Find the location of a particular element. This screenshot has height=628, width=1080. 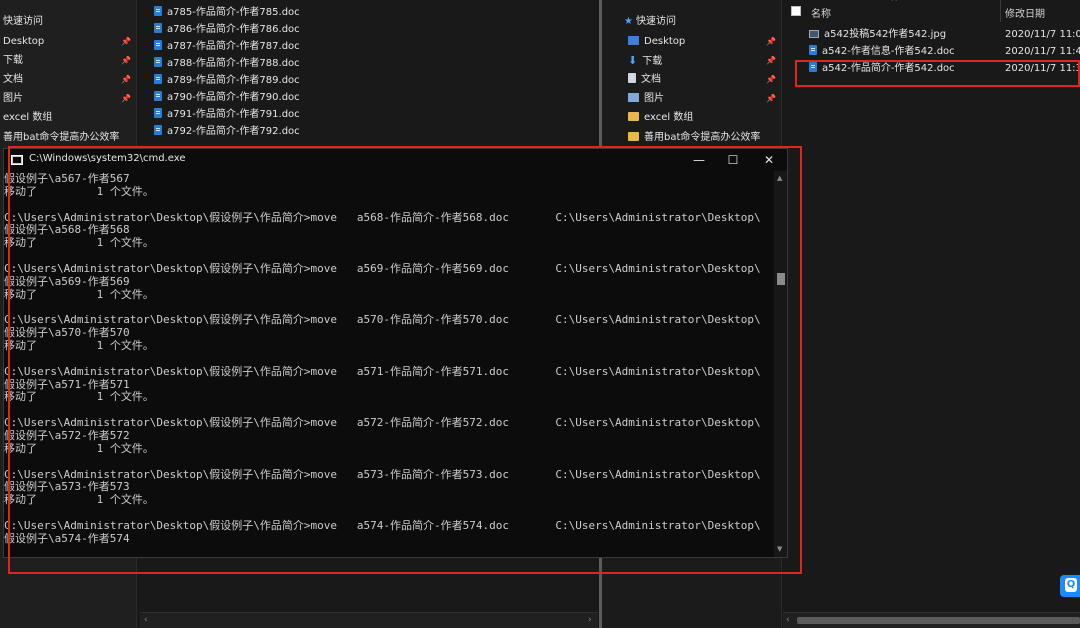

file-item: a787-作品简介-作者787.doc is located at coordinates (227, 46).